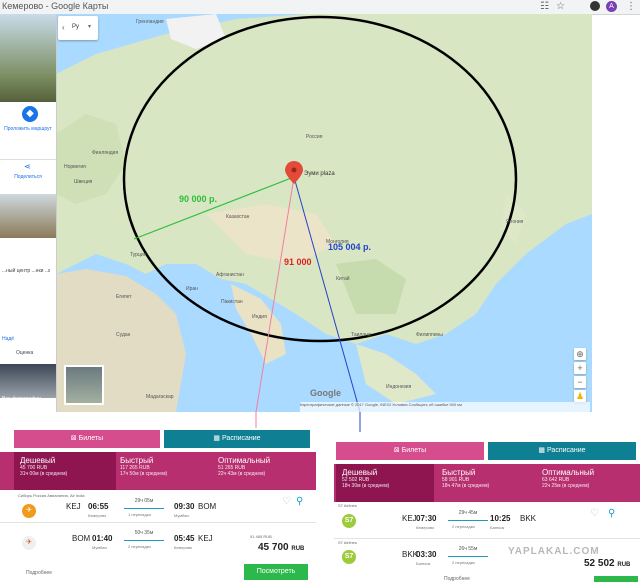 The width and height of the screenshot is (640, 582). Describe the element at coordinates (73, 506) in the screenshot. I see `dep-code: KEJ` at that location.